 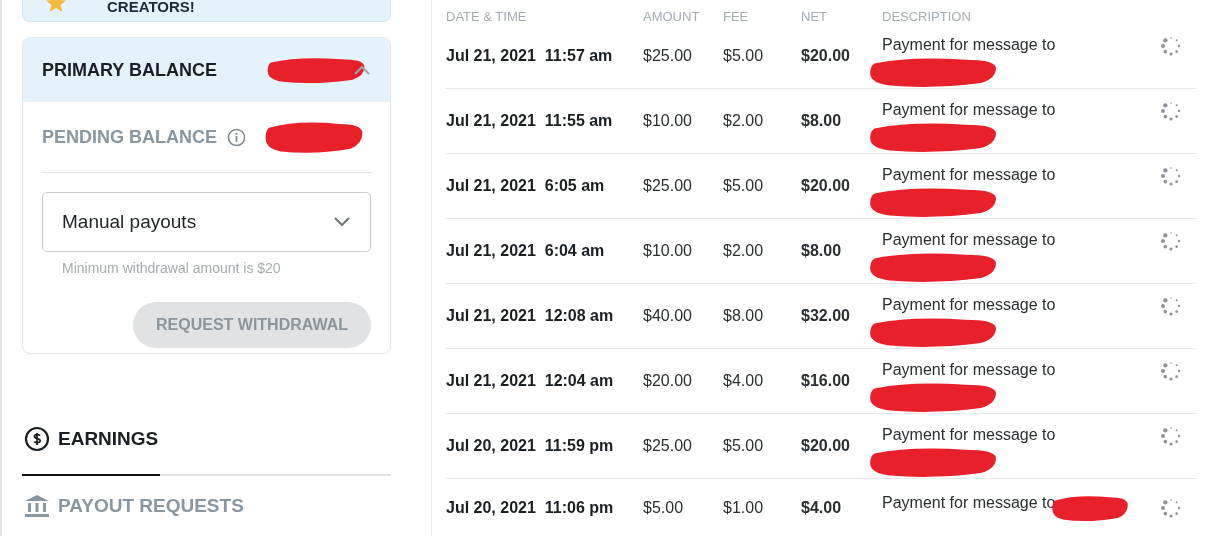 What do you see at coordinates (129, 137) in the screenshot?
I see `pending-balance-label: PENDING BALANCE` at bounding box center [129, 137].